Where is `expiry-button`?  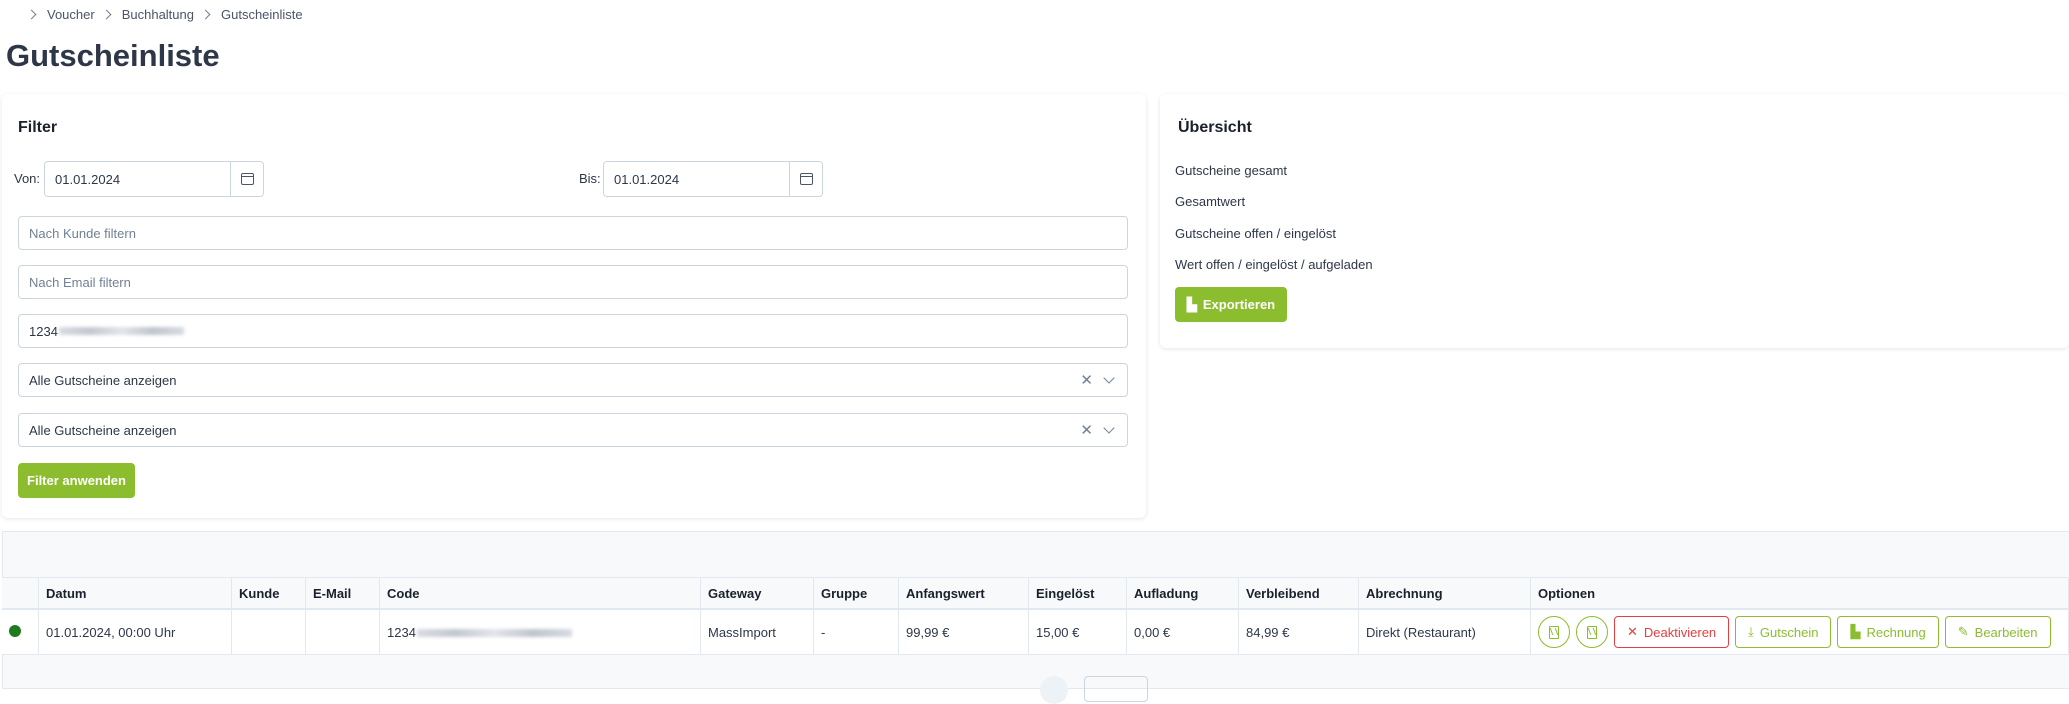
expiry-button is located at coordinates (1592, 632).